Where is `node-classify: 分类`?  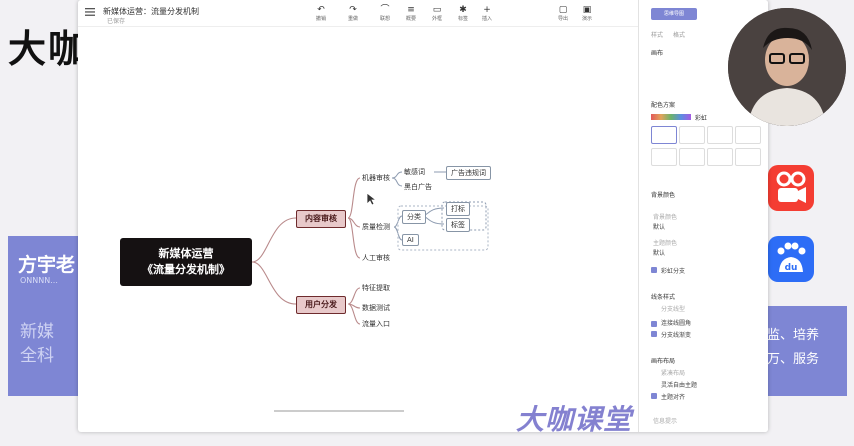
node-classify: 分类 is located at coordinates (414, 217).